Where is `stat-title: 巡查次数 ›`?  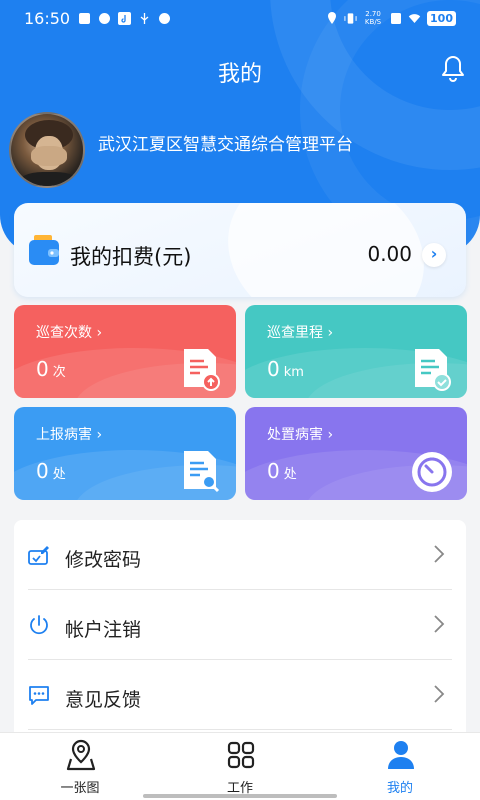 stat-title: 巡查次数 › is located at coordinates (69, 333).